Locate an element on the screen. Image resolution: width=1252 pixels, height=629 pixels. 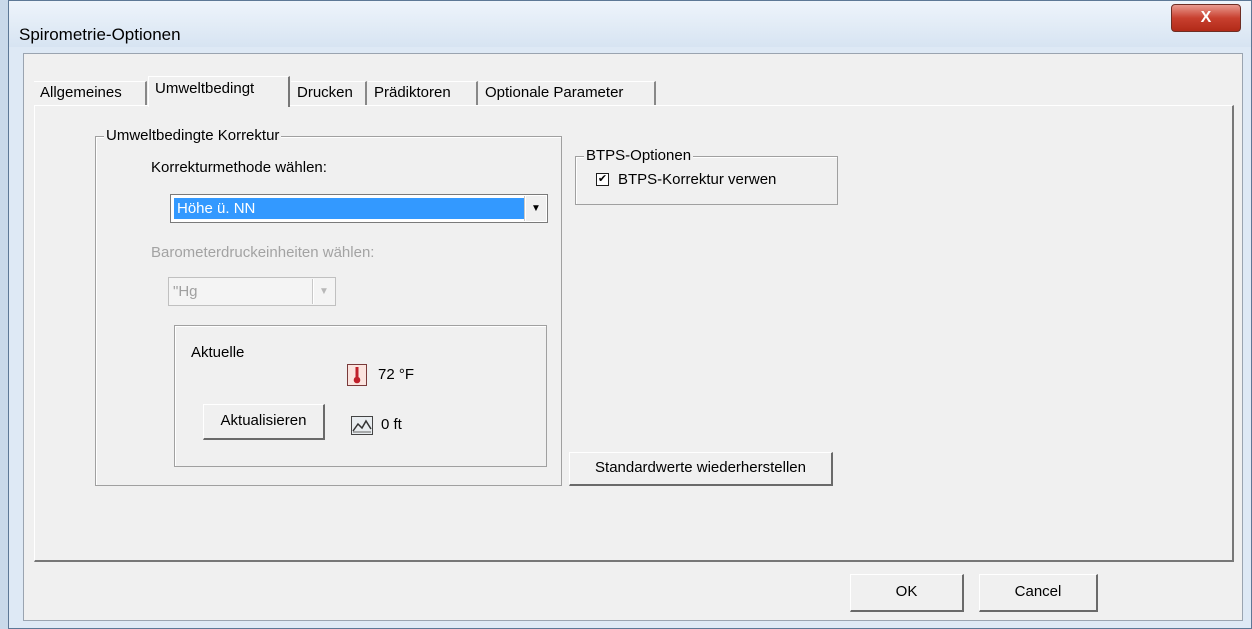
baro-unit-dropdown: "Hg ▼ is located at coordinates (252, 291).